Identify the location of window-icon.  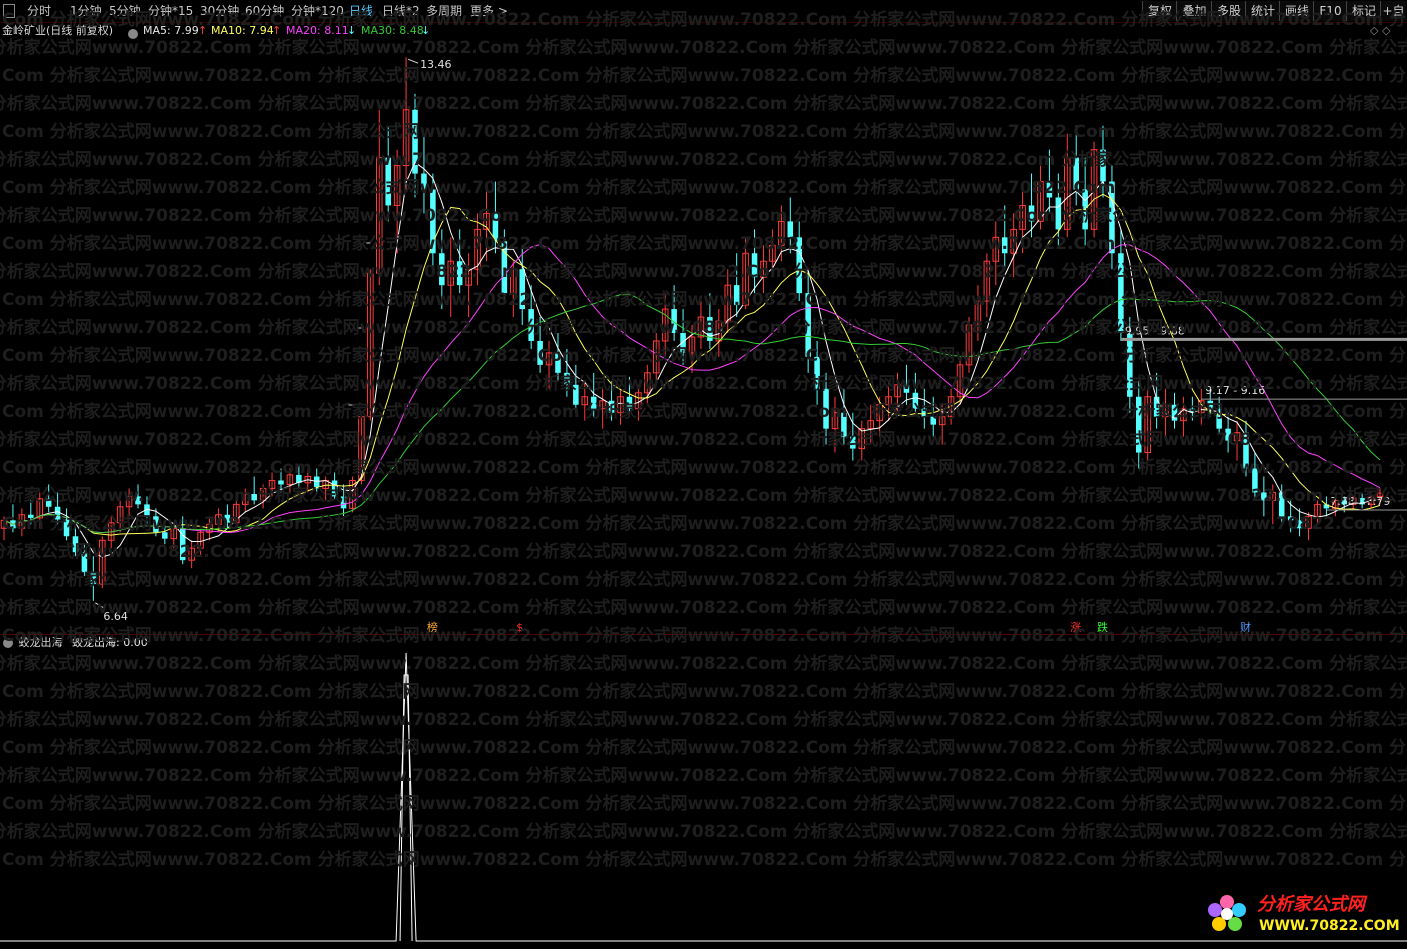
(9, 11).